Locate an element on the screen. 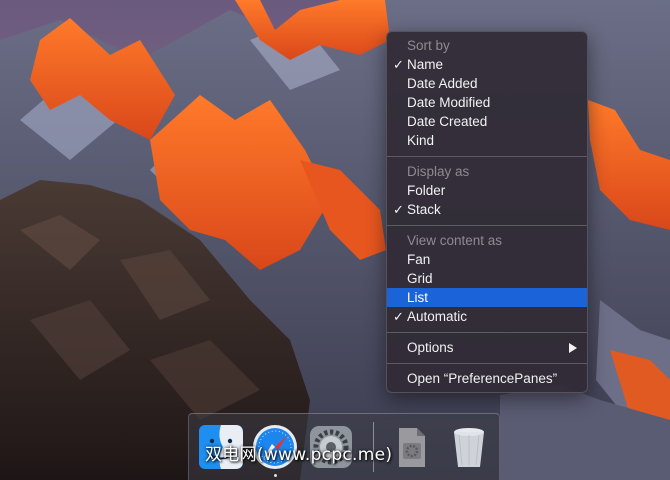 This screenshot has height=480, width=670. menu-item-label: Automatic is located at coordinates (437, 316).